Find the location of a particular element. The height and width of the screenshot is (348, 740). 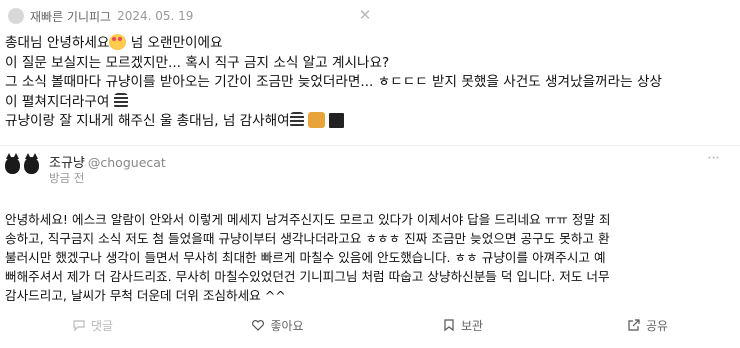

divider is located at coordinates (370, 145).